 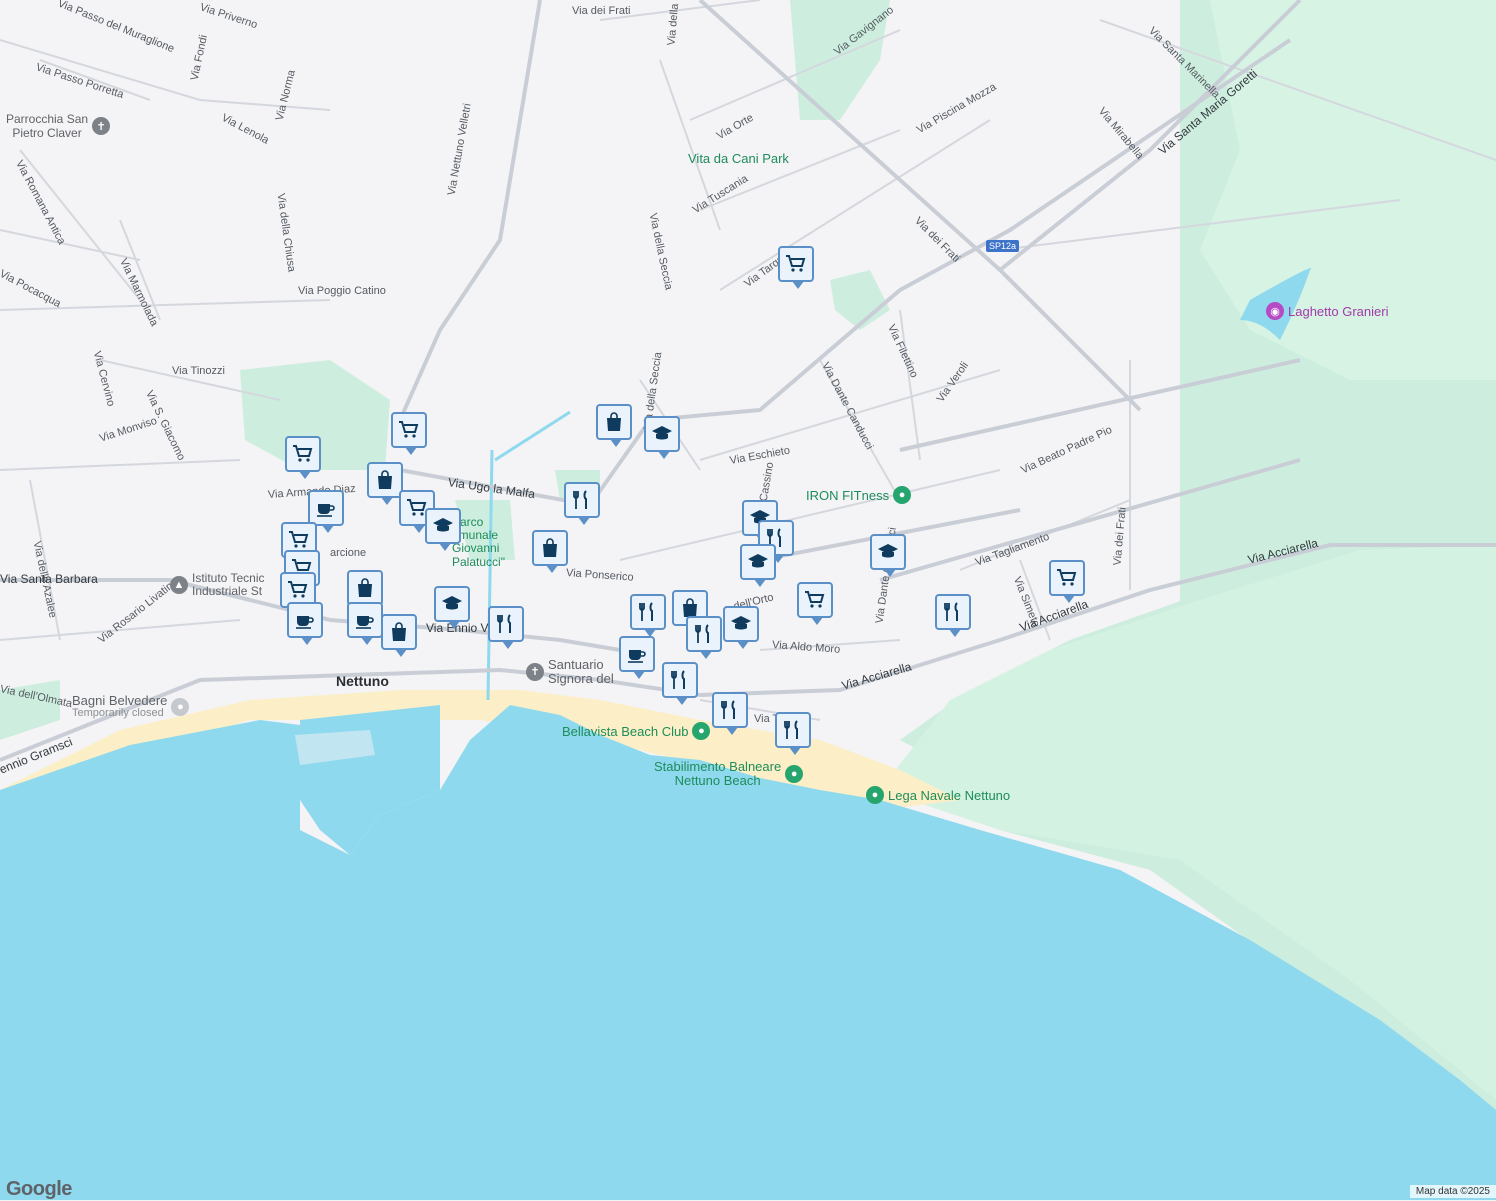 I want to click on poi-name: Bagni Belvedere, so click(x=120, y=700).